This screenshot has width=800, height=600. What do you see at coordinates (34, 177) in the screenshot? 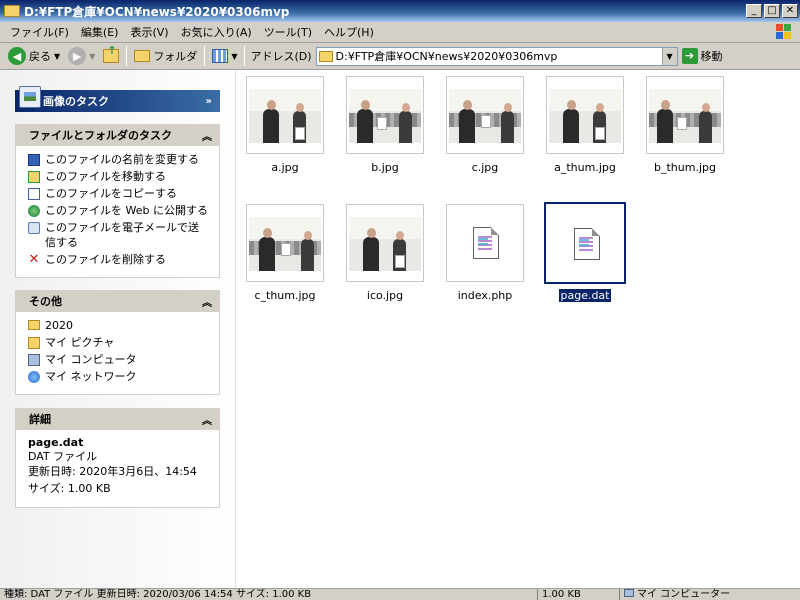
I see `move-icon` at bounding box center [34, 177].